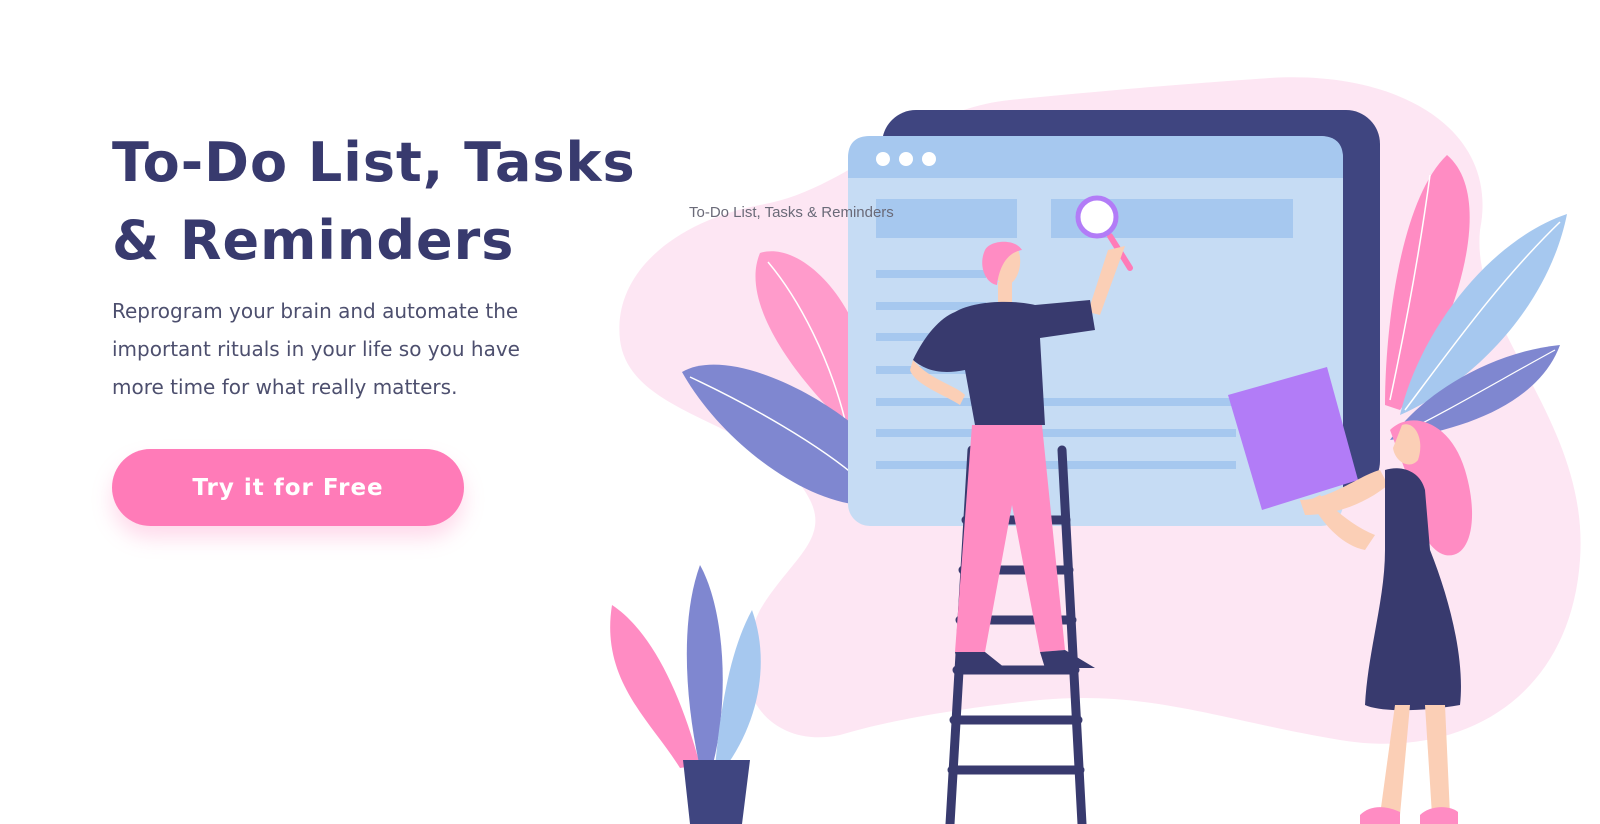 This screenshot has width=1600, height=824. What do you see at coordinates (791, 212) in the screenshot?
I see `illustration-alt-text: To-Do List, Tasks & Reminders` at bounding box center [791, 212].